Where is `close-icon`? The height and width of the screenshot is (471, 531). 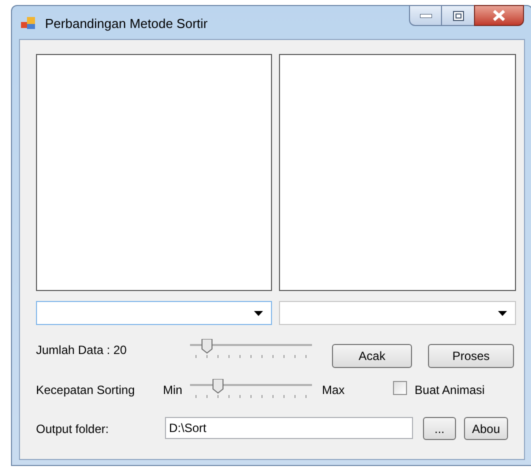
close-icon is located at coordinates (499, 15).